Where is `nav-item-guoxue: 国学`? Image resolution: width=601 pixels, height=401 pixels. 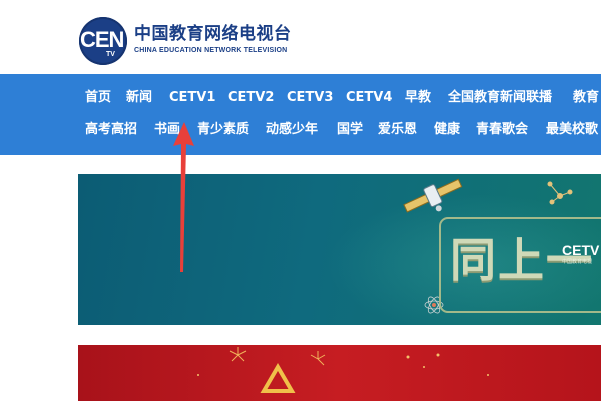 nav-item-guoxue: 国学 is located at coordinates (350, 130).